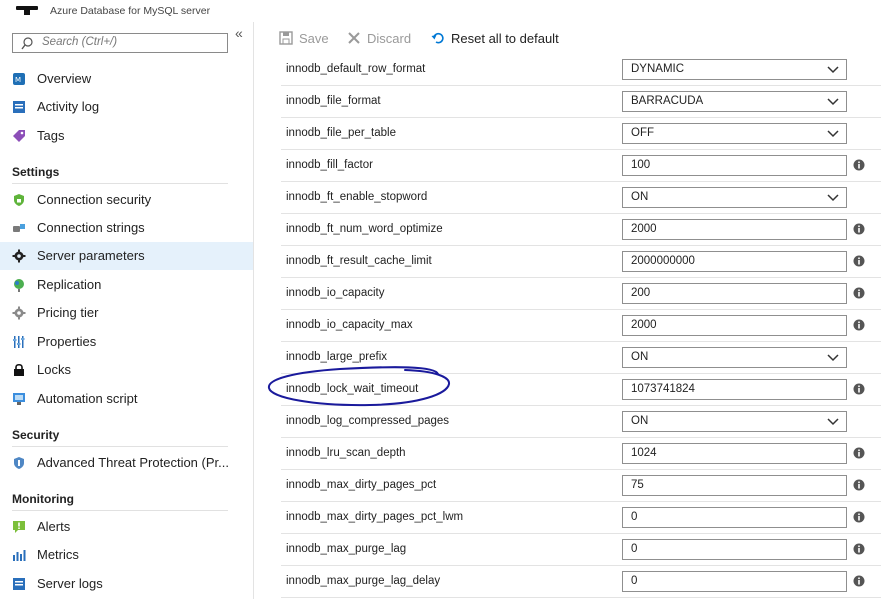 The image size is (882, 599). I want to click on search-placeholder: Search (Ctrl+/), so click(80, 42).